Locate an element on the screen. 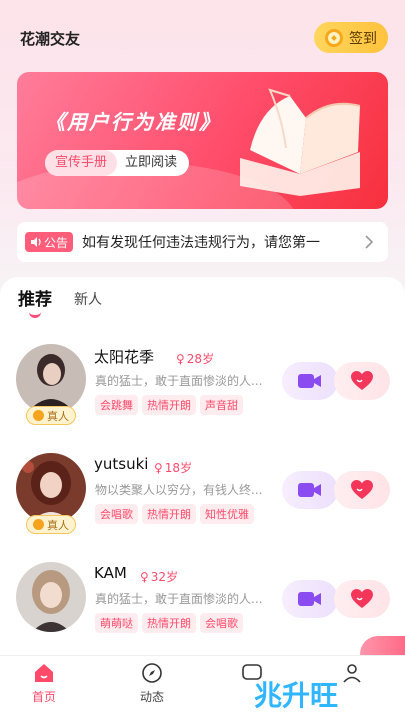 The height and width of the screenshot is (720, 405). home-icon is located at coordinates (44, 673).